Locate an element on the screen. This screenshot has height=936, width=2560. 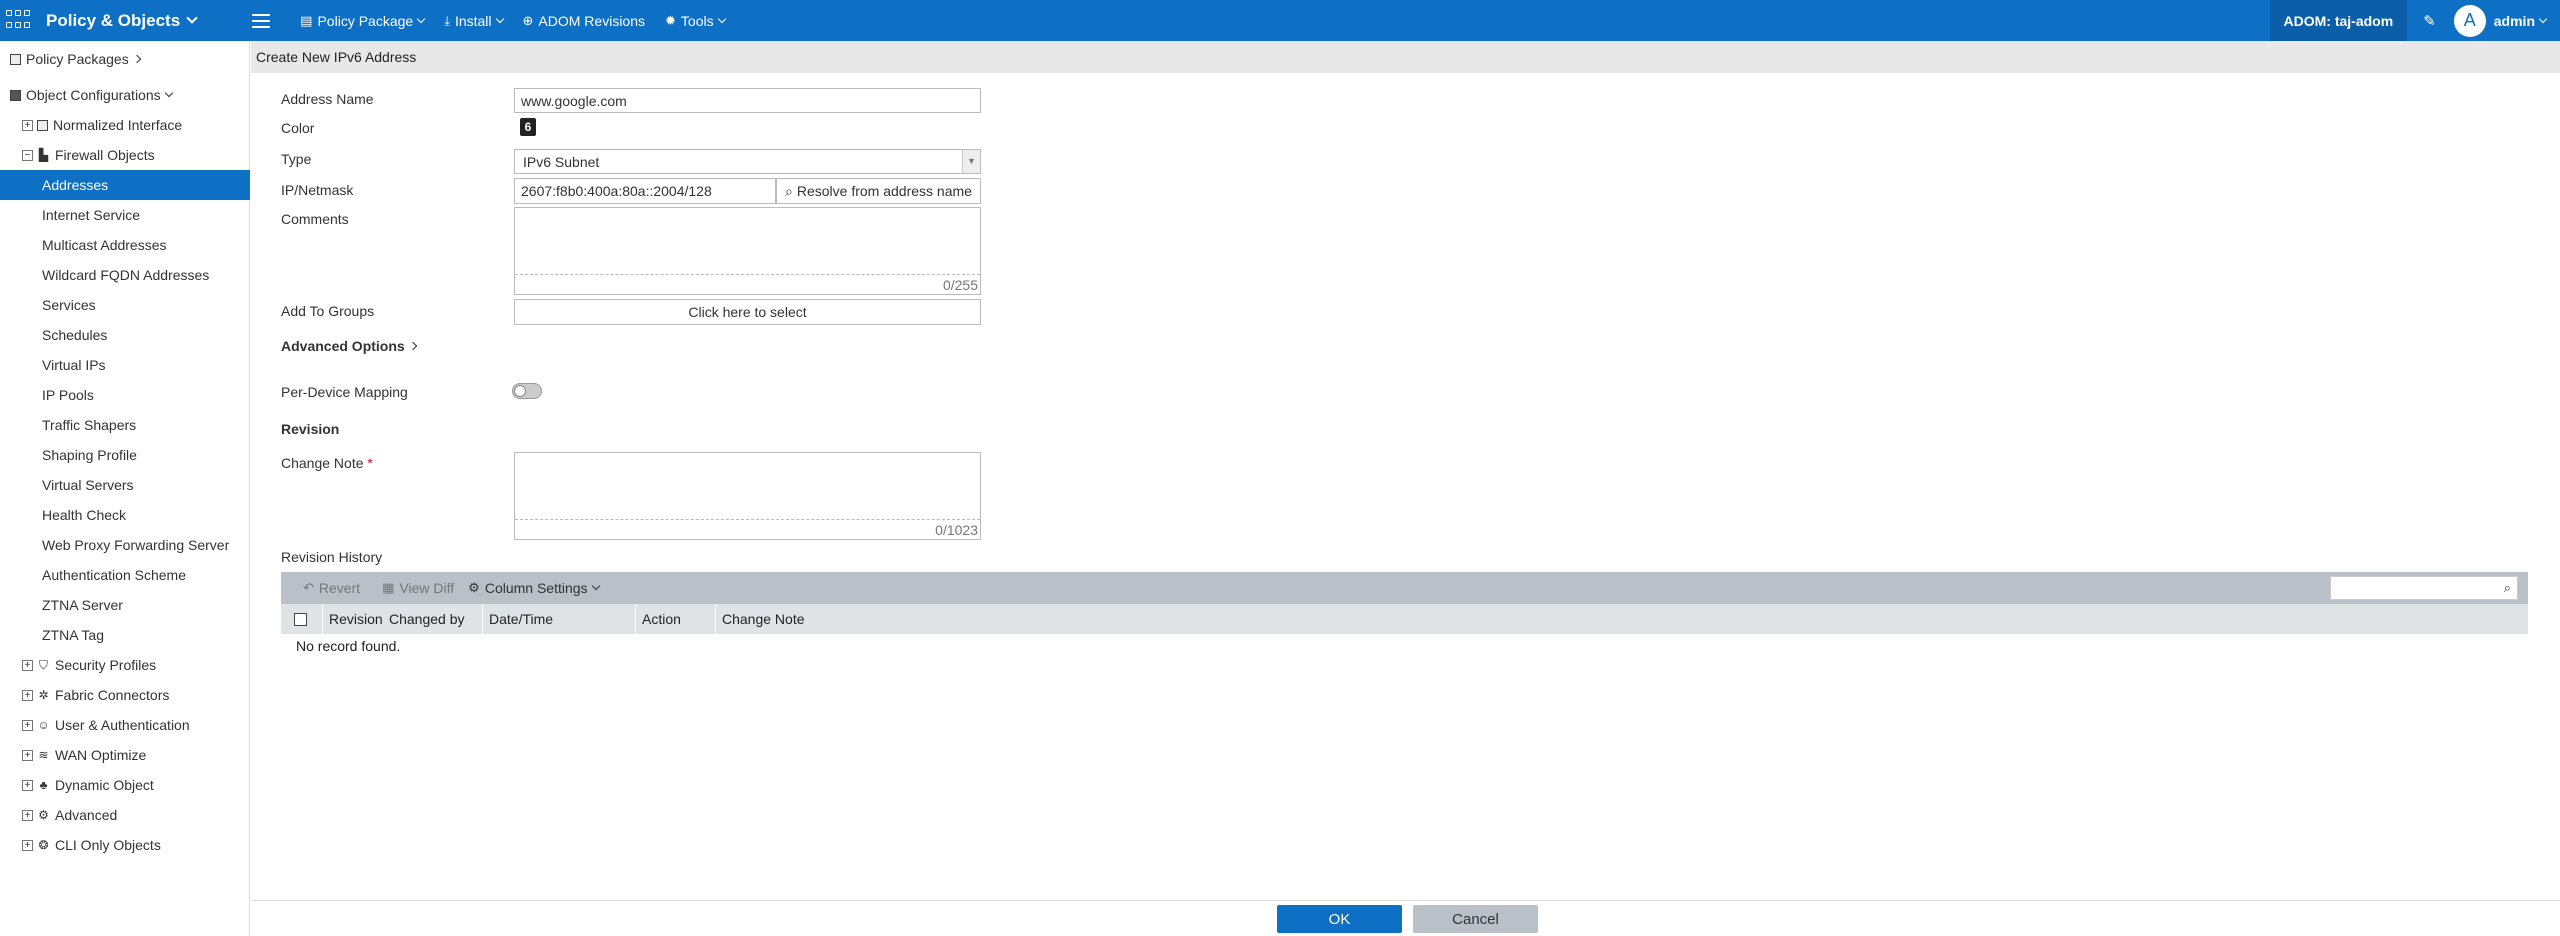
advanced-icon: ⚙ is located at coordinates (43, 814).